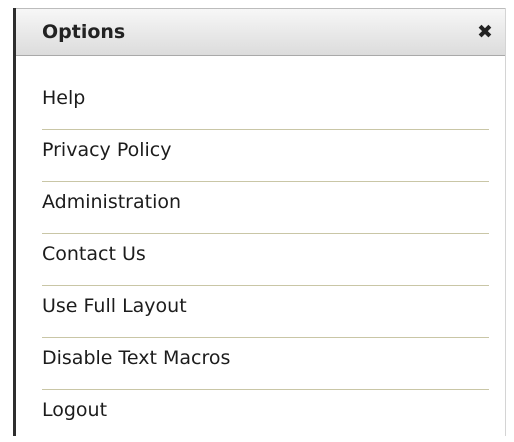 Image resolution: width=514 pixels, height=442 pixels. Describe the element at coordinates (265, 104) in the screenshot. I see `menu-item-help: Help` at that location.